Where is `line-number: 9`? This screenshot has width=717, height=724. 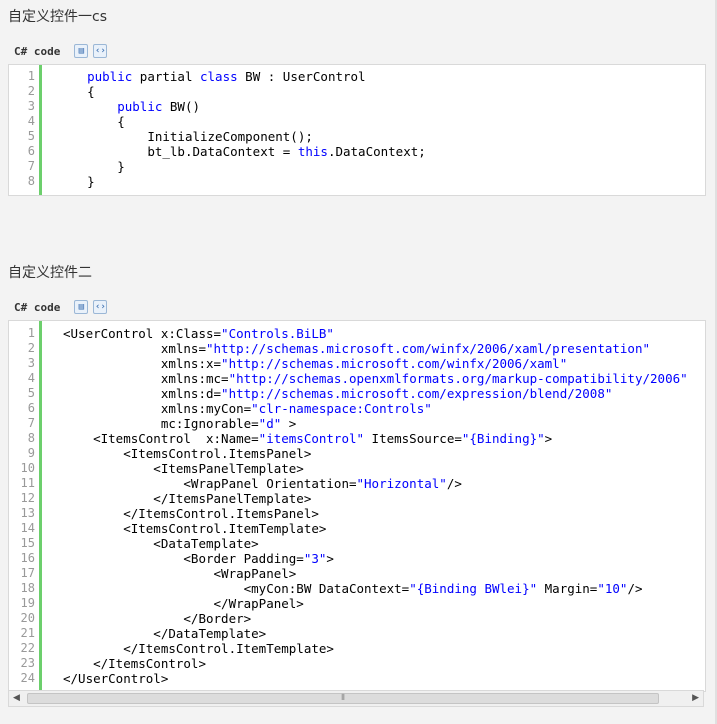 line-number: 9 is located at coordinates (31, 453).